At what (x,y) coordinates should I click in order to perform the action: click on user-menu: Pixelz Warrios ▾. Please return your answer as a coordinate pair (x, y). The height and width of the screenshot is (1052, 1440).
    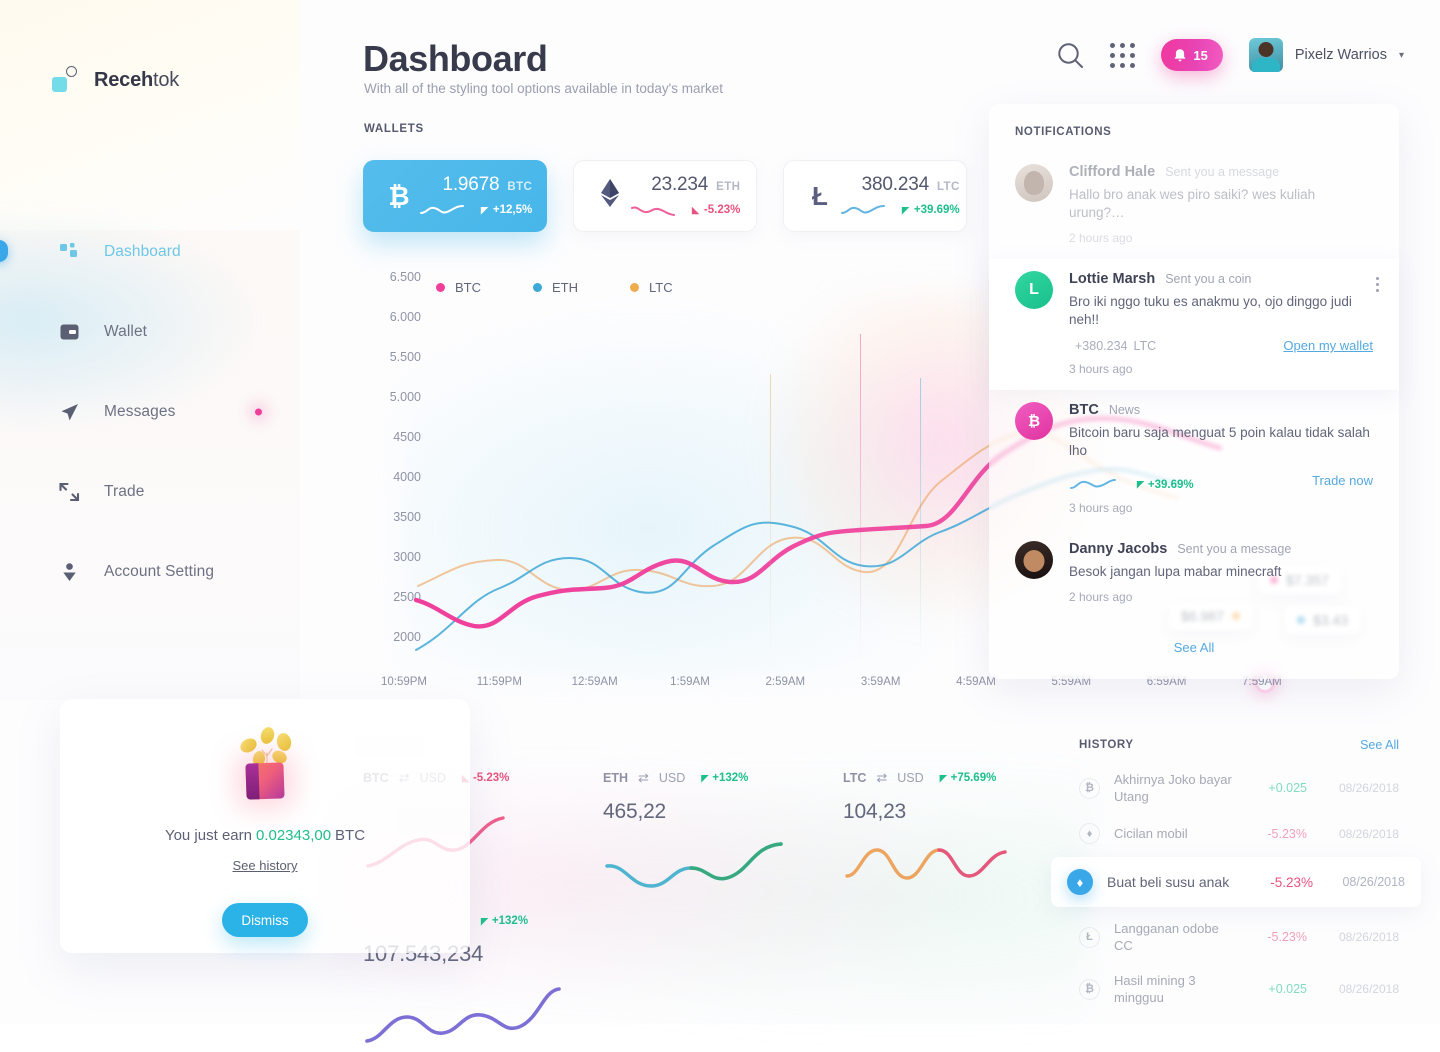
    Looking at the image, I should click on (1326, 55).